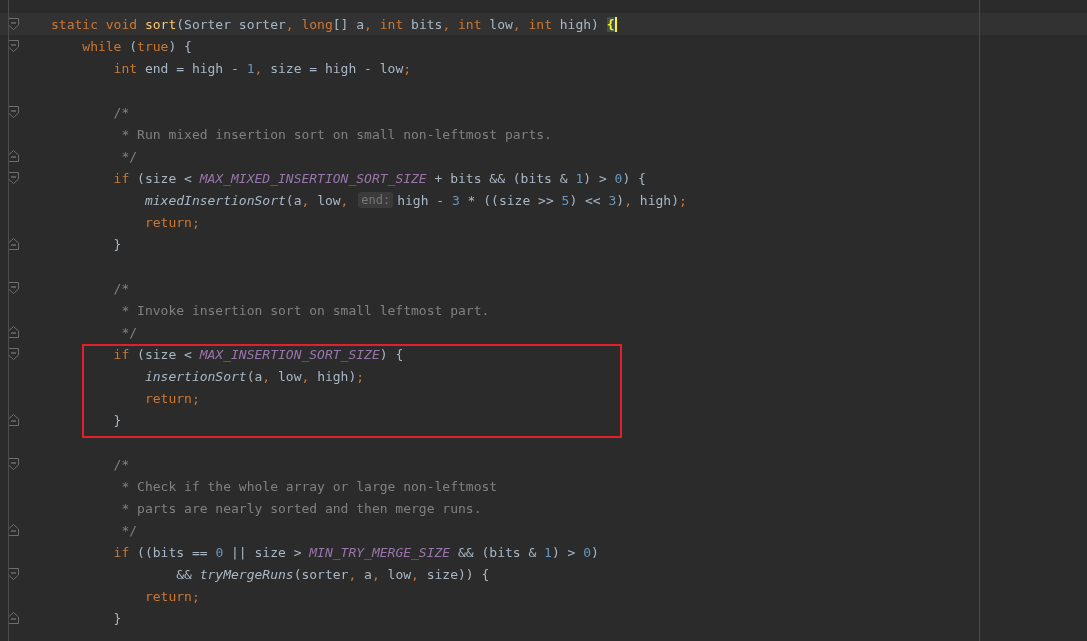  What do you see at coordinates (611, 24) in the screenshot?
I see `matched-brace: {` at bounding box center [611, 24].